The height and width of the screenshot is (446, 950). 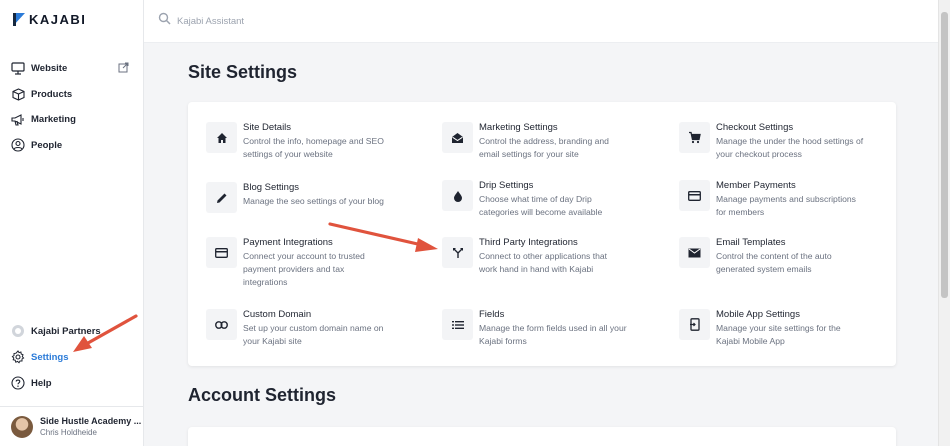 I want to click on sidebar-item-marketing: Marketing, so click(x=71, y=120).